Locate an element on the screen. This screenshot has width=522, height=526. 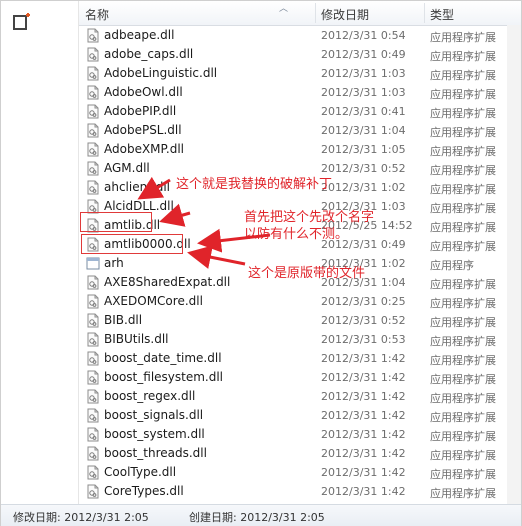
file-row: BIB.dll 2012/3/31 0:52 应用程序扩展 is located at coordinates (300, 320).